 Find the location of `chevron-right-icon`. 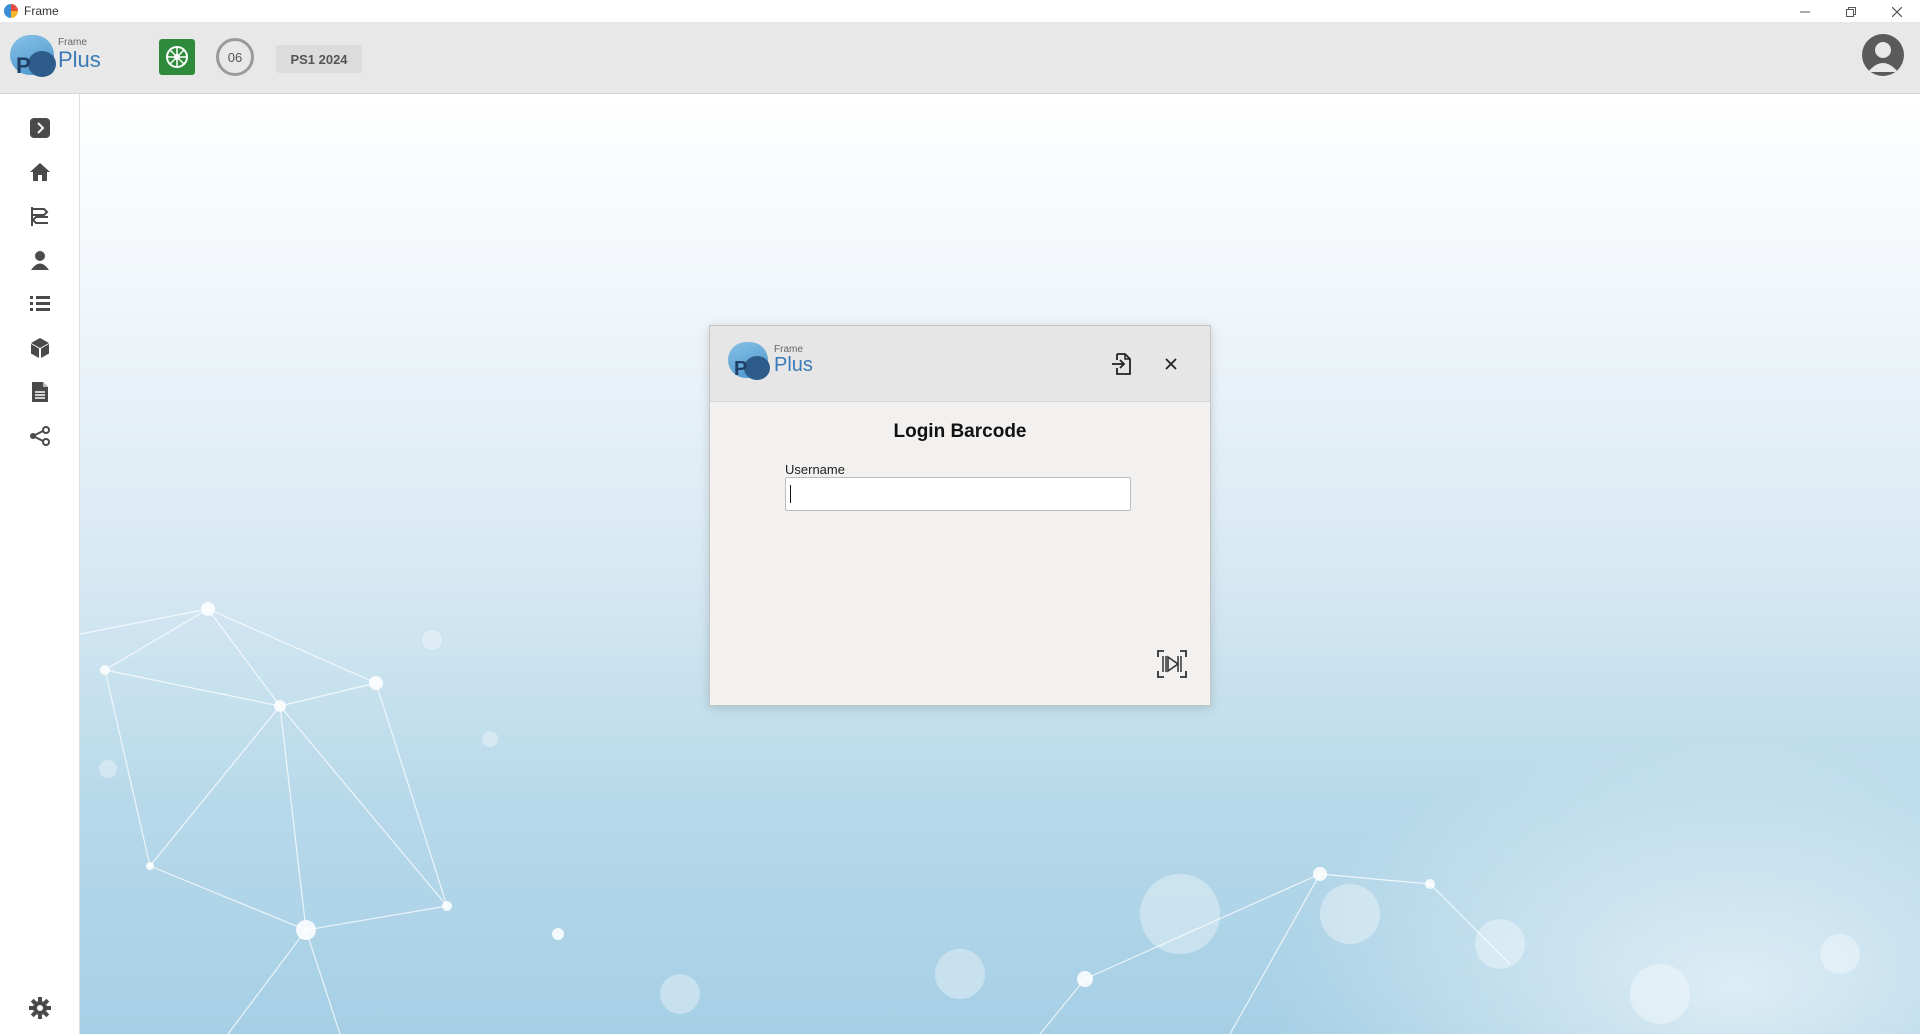

chevron-right-icon is located at coordinates (40, 128).